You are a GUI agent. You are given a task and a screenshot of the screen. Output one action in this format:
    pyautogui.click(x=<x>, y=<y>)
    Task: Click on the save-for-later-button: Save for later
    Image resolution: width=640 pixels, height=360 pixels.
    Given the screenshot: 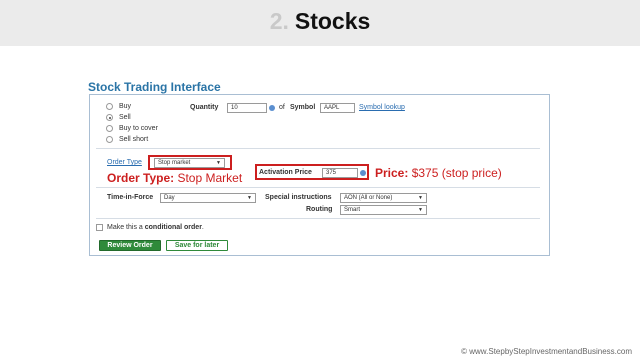 What is the action you would take?
    pyautogui.click(x=197, y=245)
    